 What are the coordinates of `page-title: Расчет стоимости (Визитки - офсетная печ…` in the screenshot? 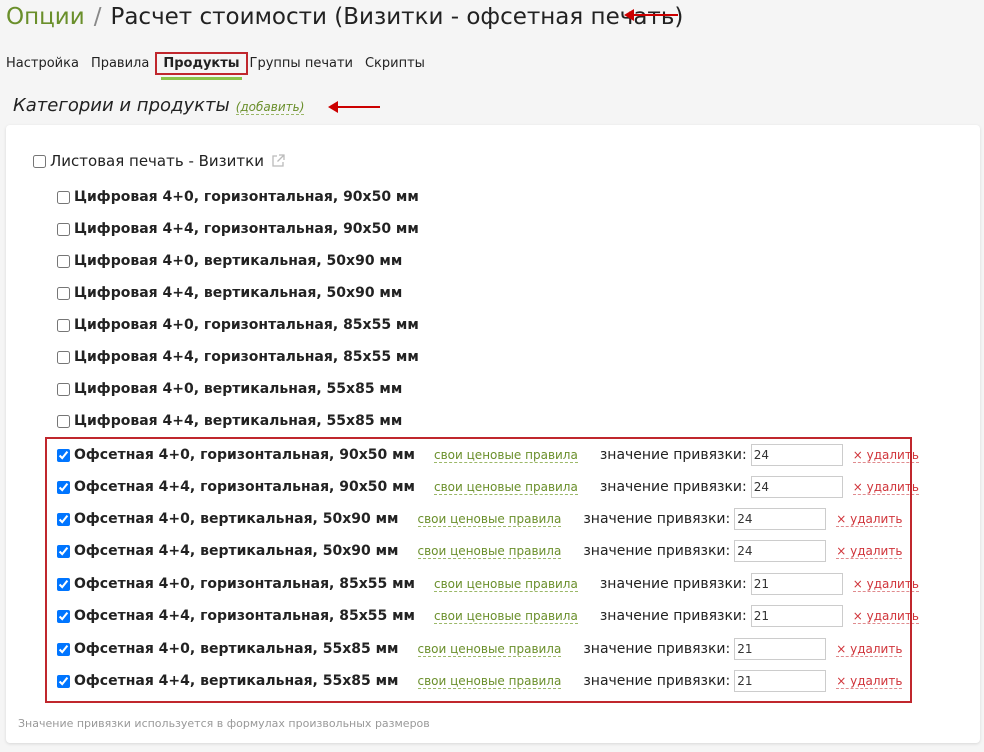 It's located at (397, 17).